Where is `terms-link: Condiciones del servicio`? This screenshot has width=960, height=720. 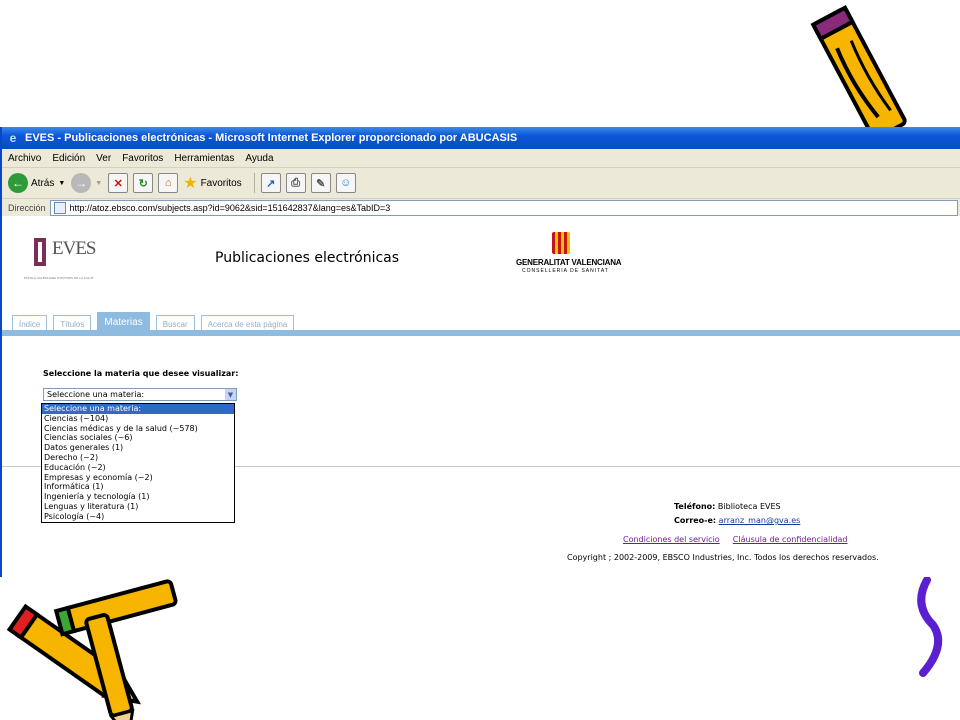
terms-link: Condiciones del servicio is located at coordinates (671, 539).